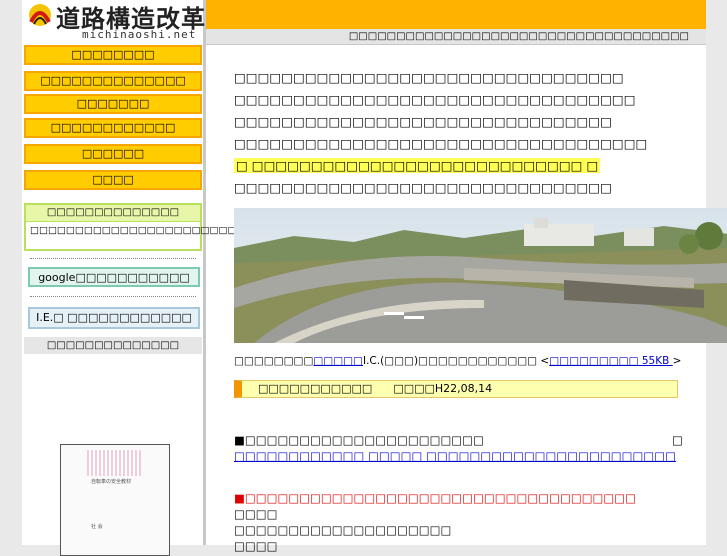 Image resolution: width=727 pixels, height=556 pixels. Describe the element at coordinates (338, 361) in the screenshot. I see `caption-link-location: □□□□□` at that location.